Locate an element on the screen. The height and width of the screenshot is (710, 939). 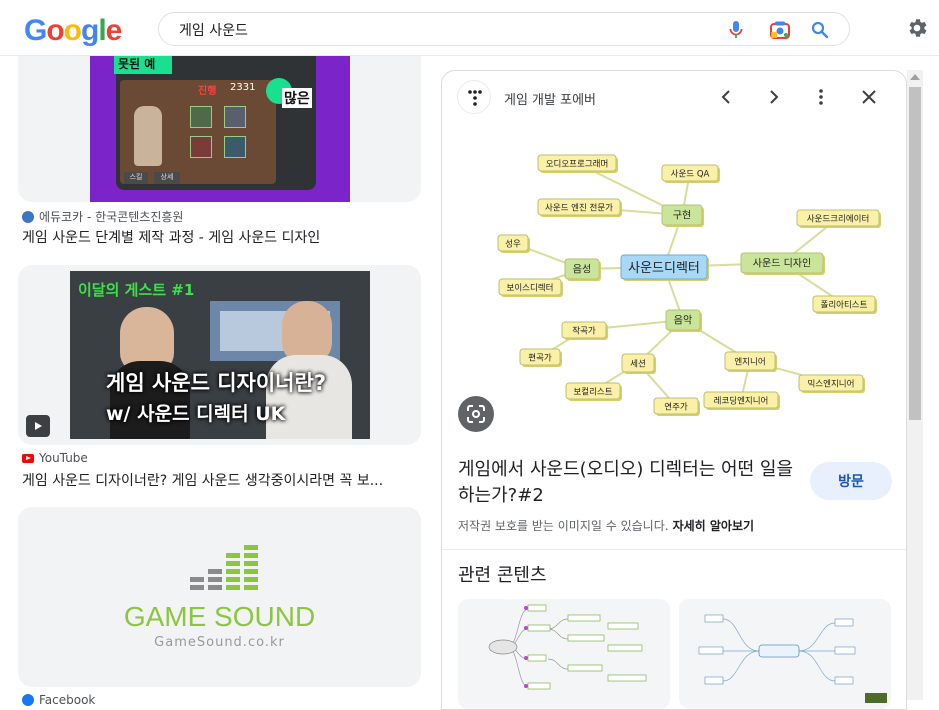
panel-image-title: 게임에서 사운드(오디오) 디렉터는 어떤 일을 하는가?#2 is located at coordinates (628, 483).